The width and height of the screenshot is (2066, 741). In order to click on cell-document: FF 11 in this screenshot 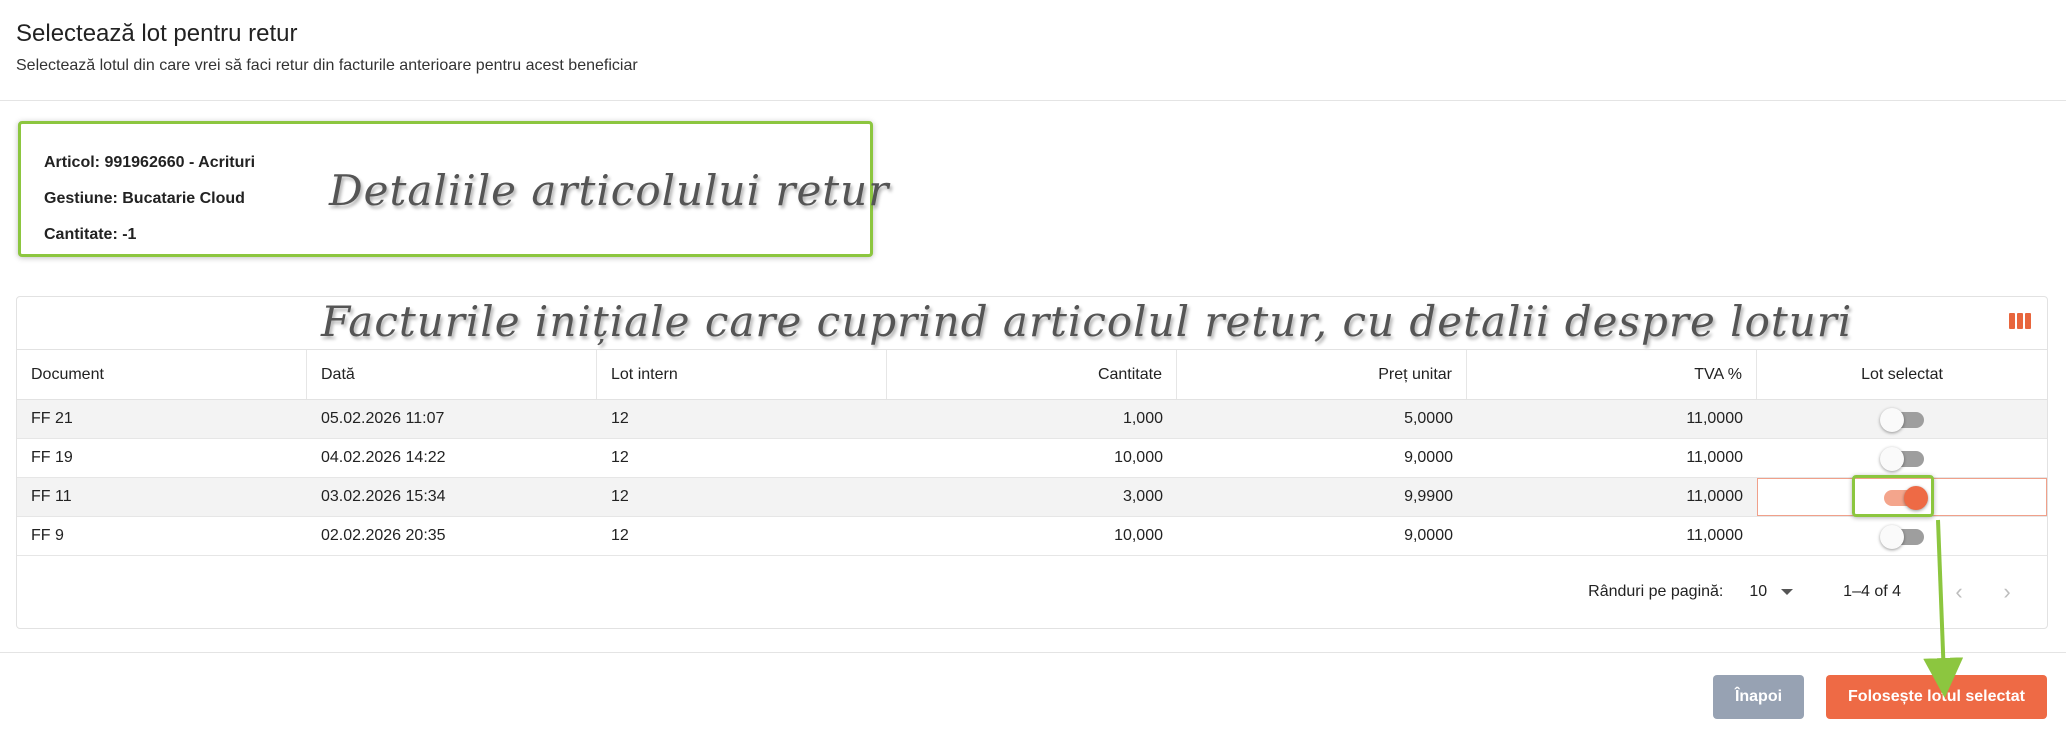, I will do `click(51, 496)`.